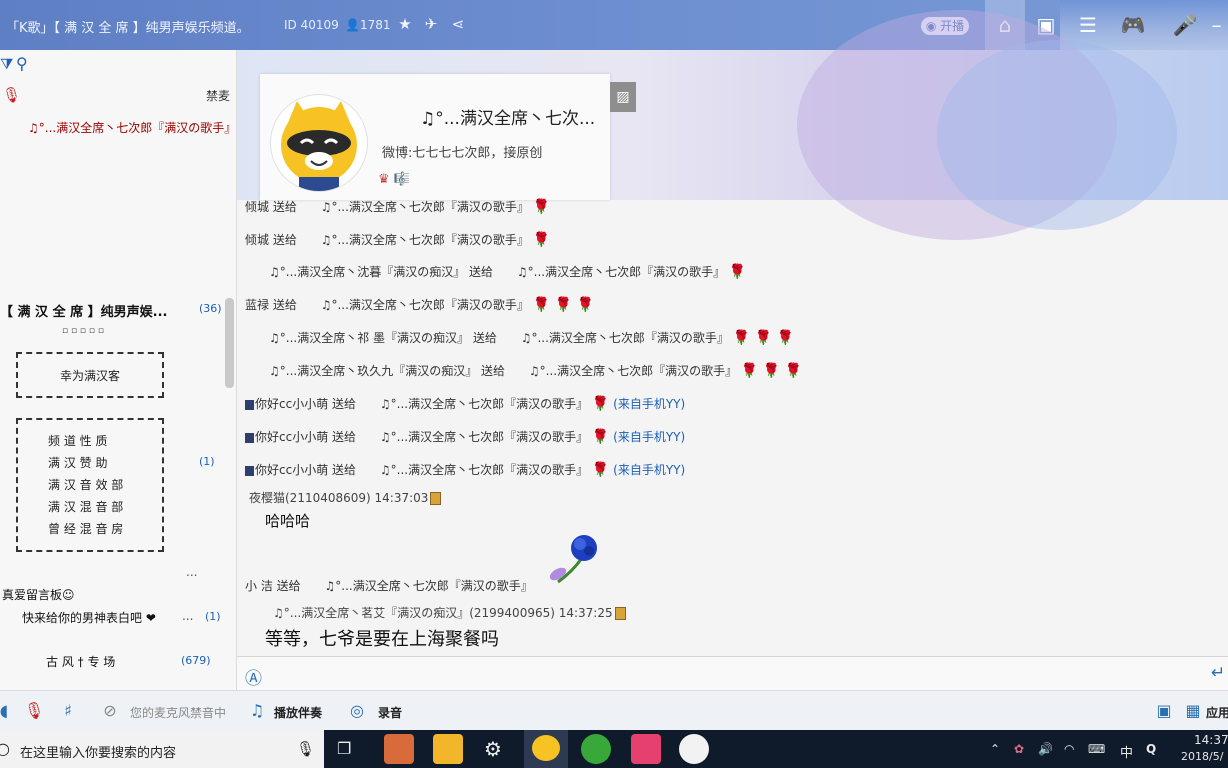 The width and height of the screenshot is (1228, 768). Describe the element at coordinates (399, 749) in the screenshot. I see `paint-app-icon` at that location.